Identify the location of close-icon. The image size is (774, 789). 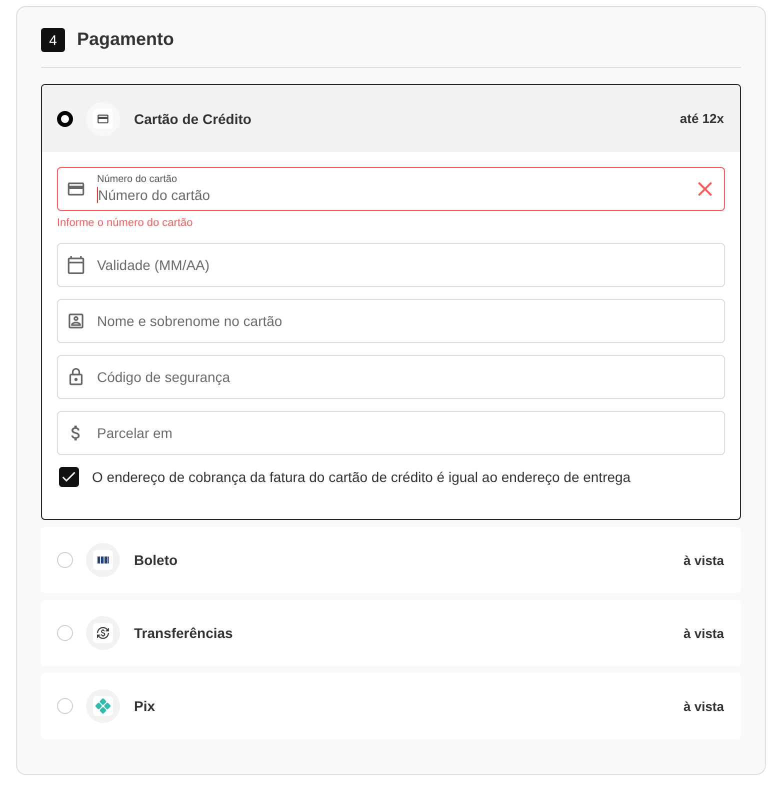
(705, 189).